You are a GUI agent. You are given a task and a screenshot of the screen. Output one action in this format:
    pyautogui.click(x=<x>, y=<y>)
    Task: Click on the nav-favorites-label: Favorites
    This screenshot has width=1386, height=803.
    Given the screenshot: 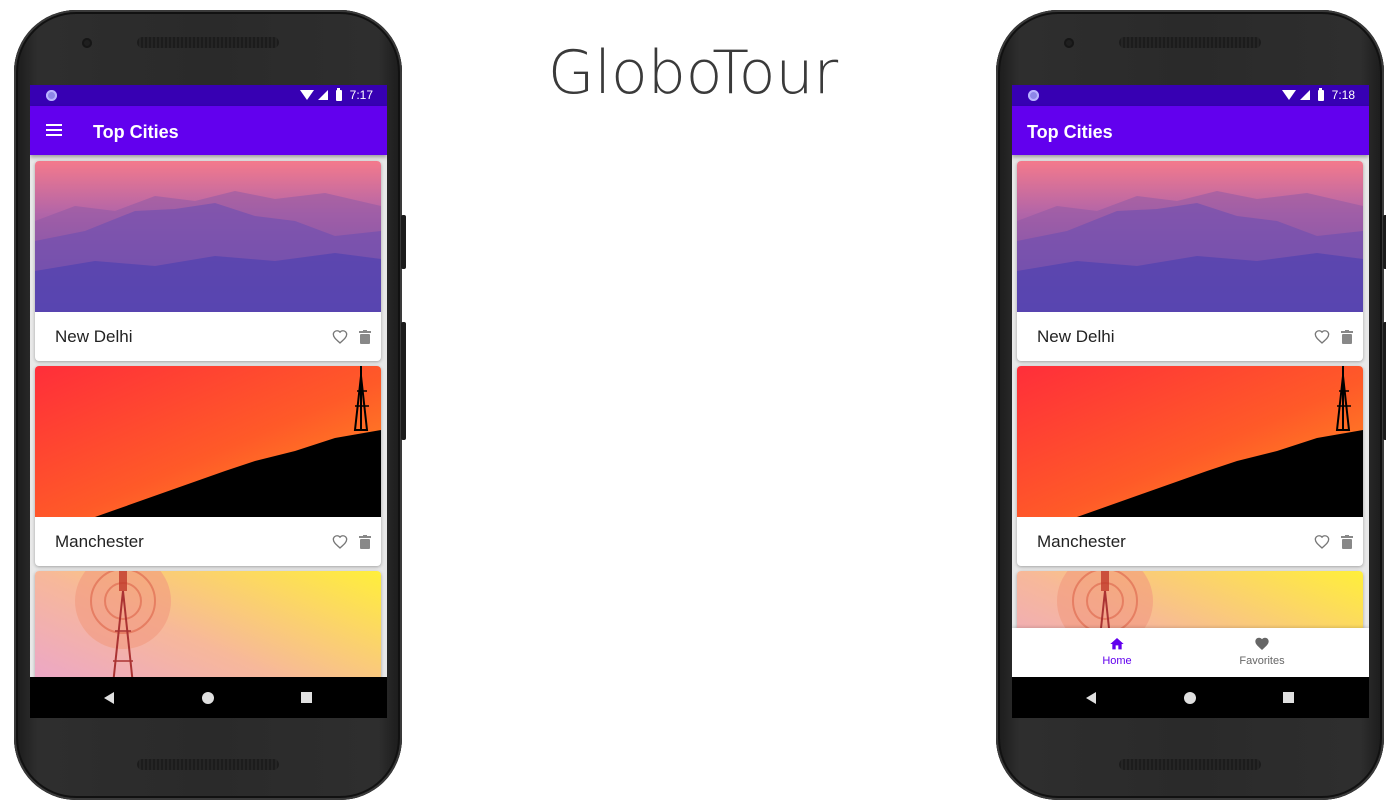 What is the action you would take?
    pyautogui.click(x=1262, y=661)
    